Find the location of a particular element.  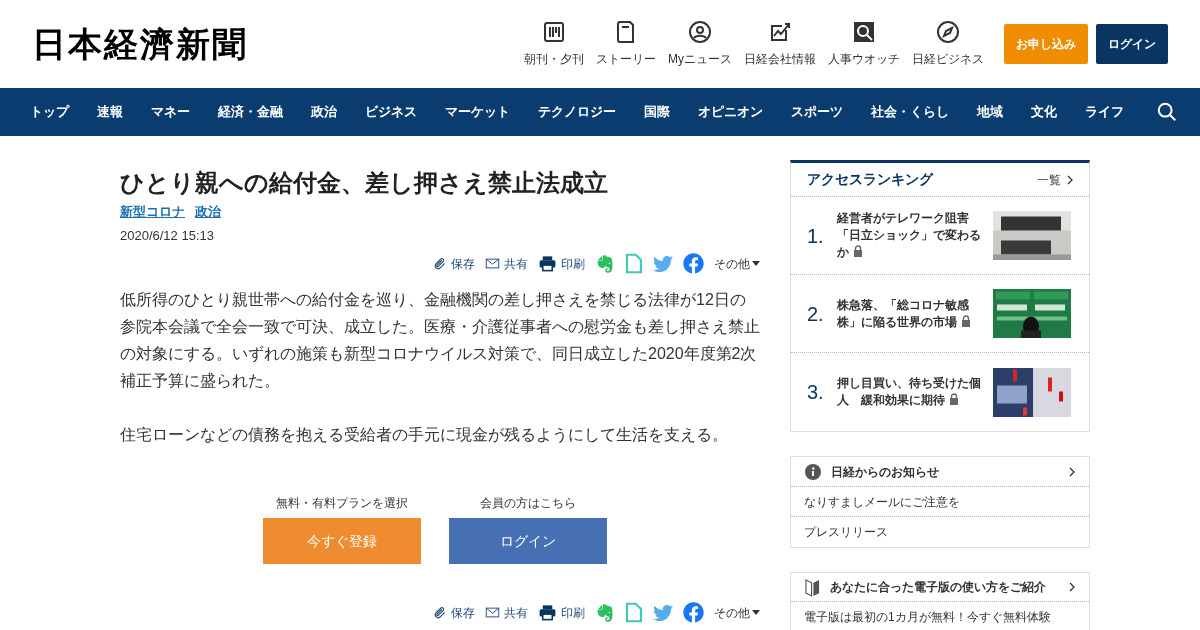

notice-link: なりすましメールにご注意を is located at coordinates (940, 502).